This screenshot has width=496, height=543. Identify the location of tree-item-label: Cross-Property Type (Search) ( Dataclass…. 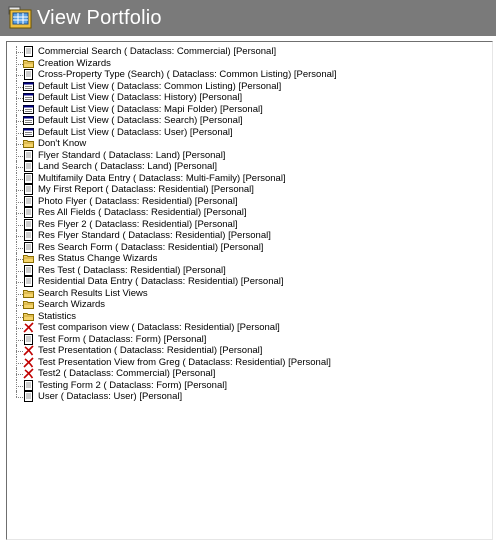
(187, 74).